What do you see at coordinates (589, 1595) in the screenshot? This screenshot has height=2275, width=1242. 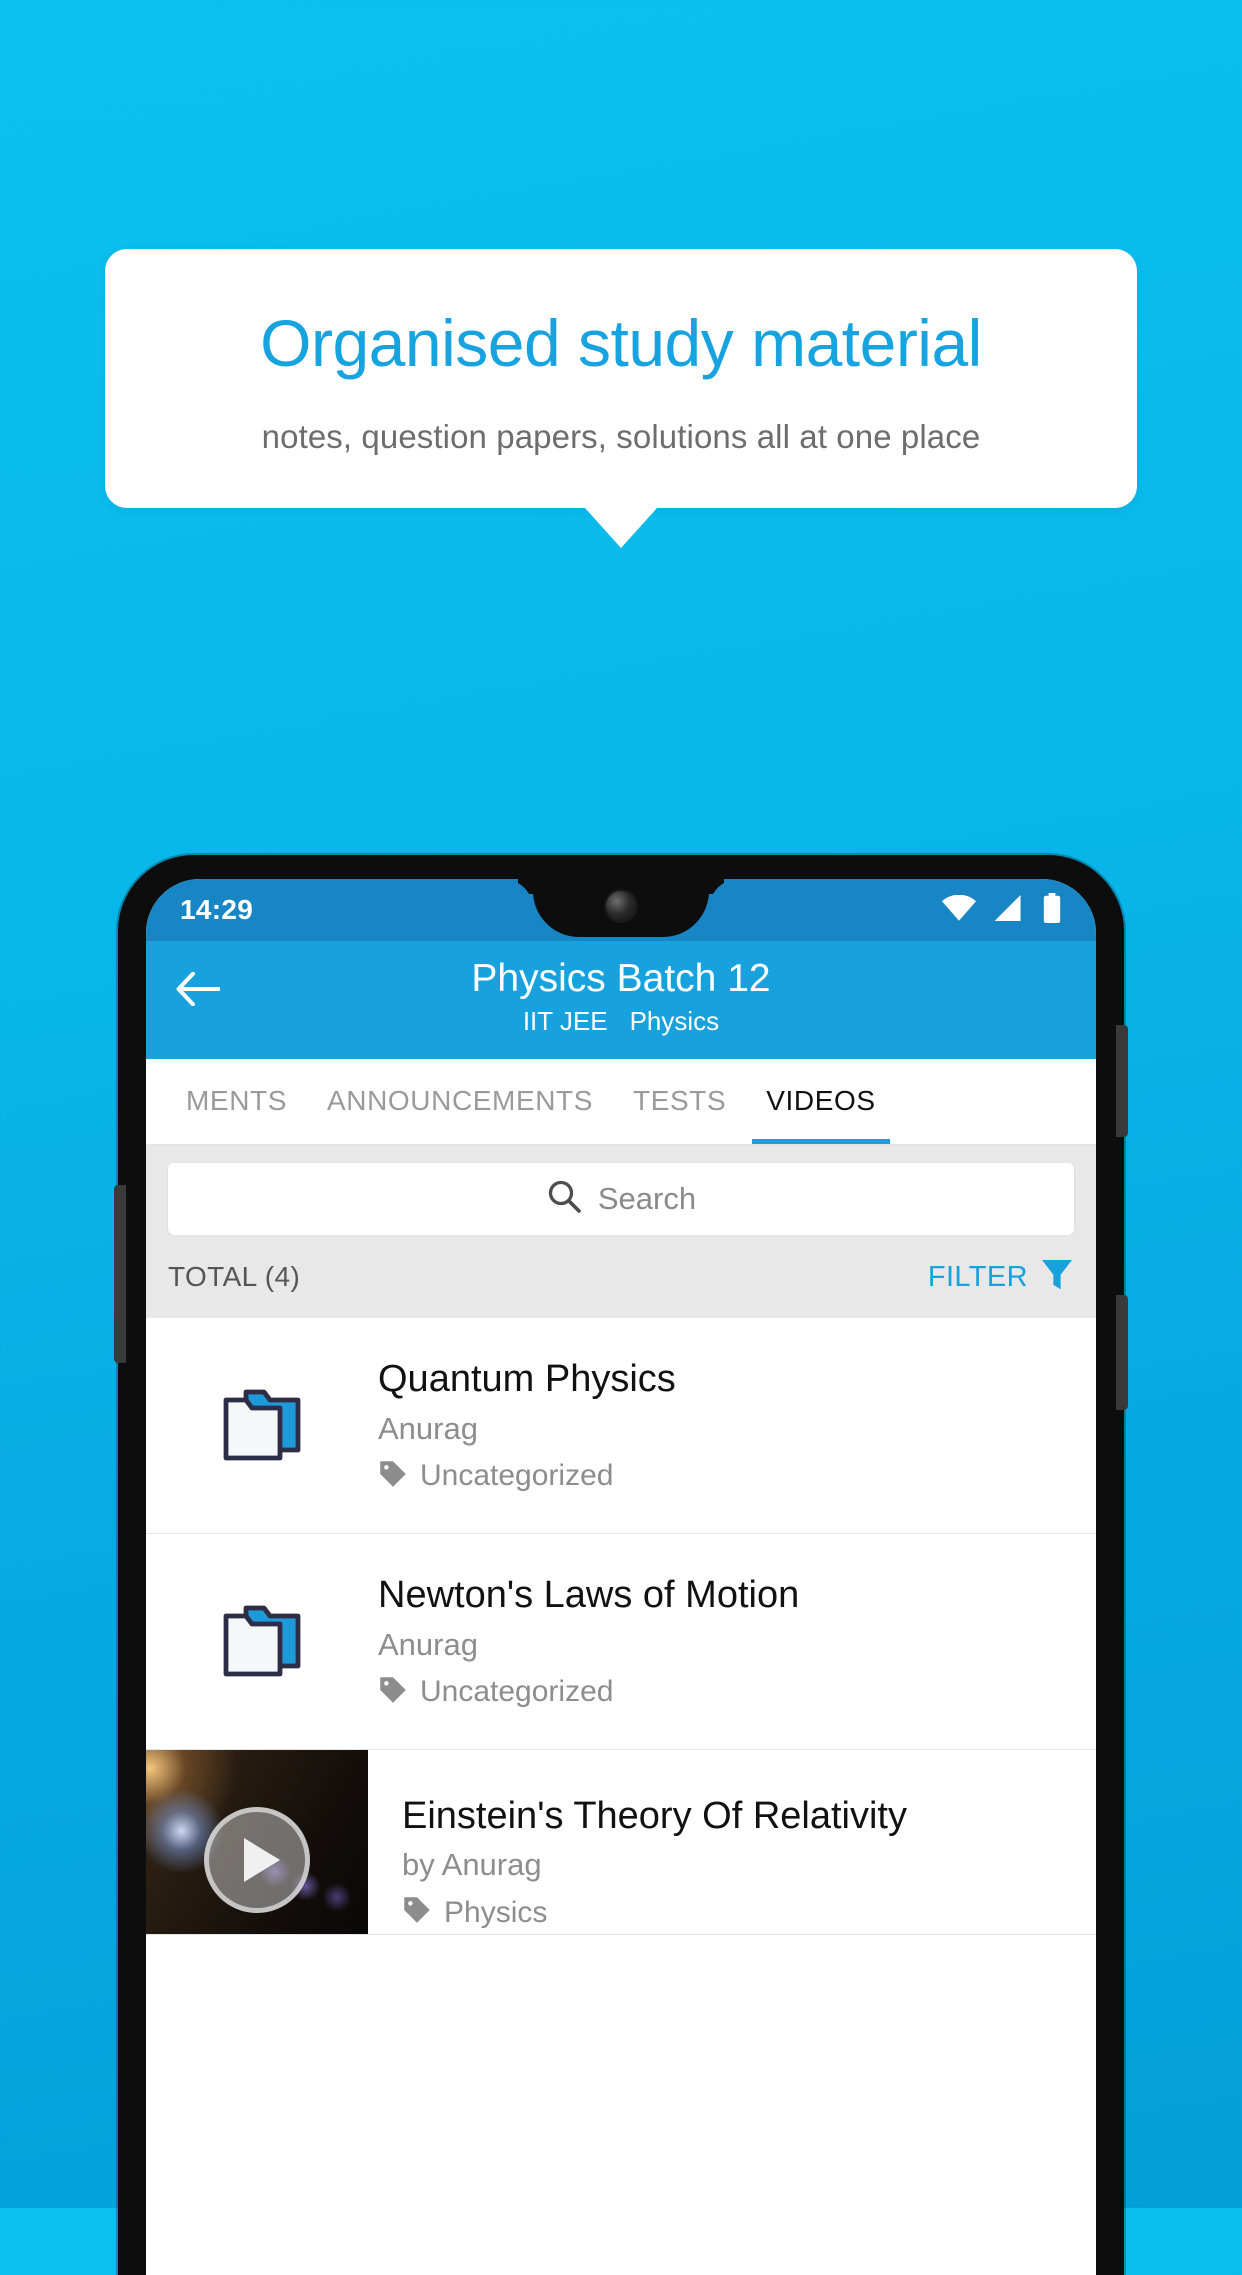 I see `list-item-title: Newton's Laws of Motion` at bounding box center [589, 1595].